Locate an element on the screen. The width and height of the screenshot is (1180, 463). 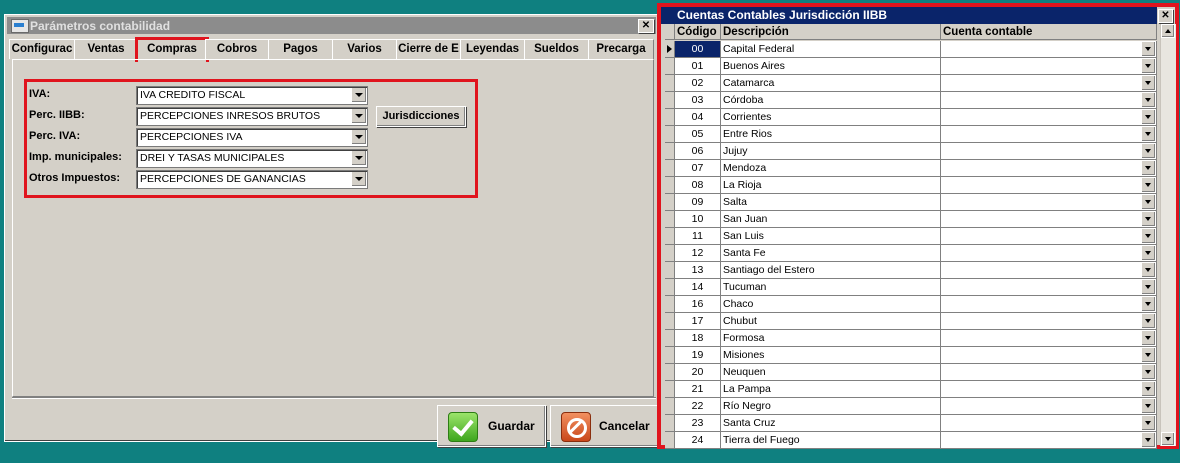
cell-codigo: 07 is located at coordinates (698, 168).